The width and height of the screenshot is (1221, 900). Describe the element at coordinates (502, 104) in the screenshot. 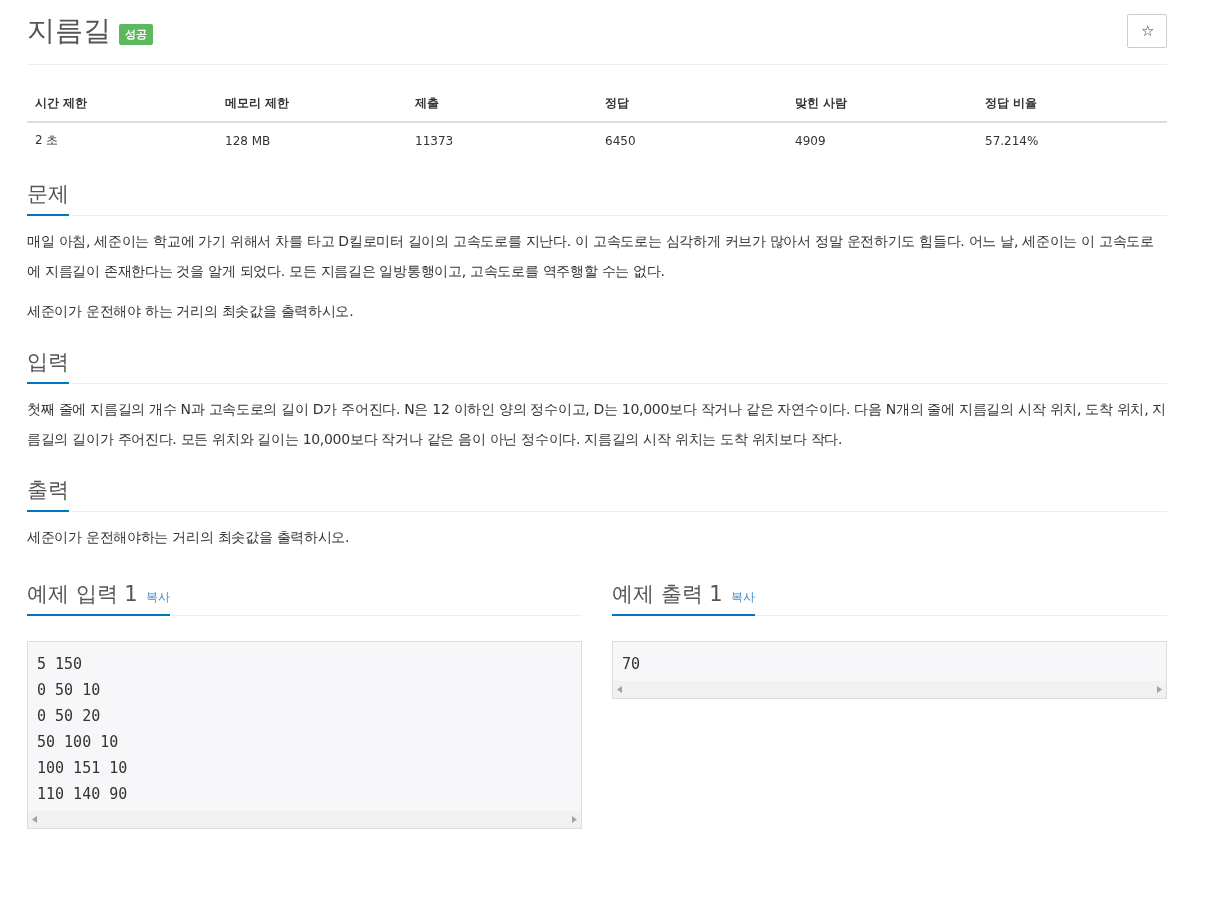

I see `column-header: 제출` at that location.